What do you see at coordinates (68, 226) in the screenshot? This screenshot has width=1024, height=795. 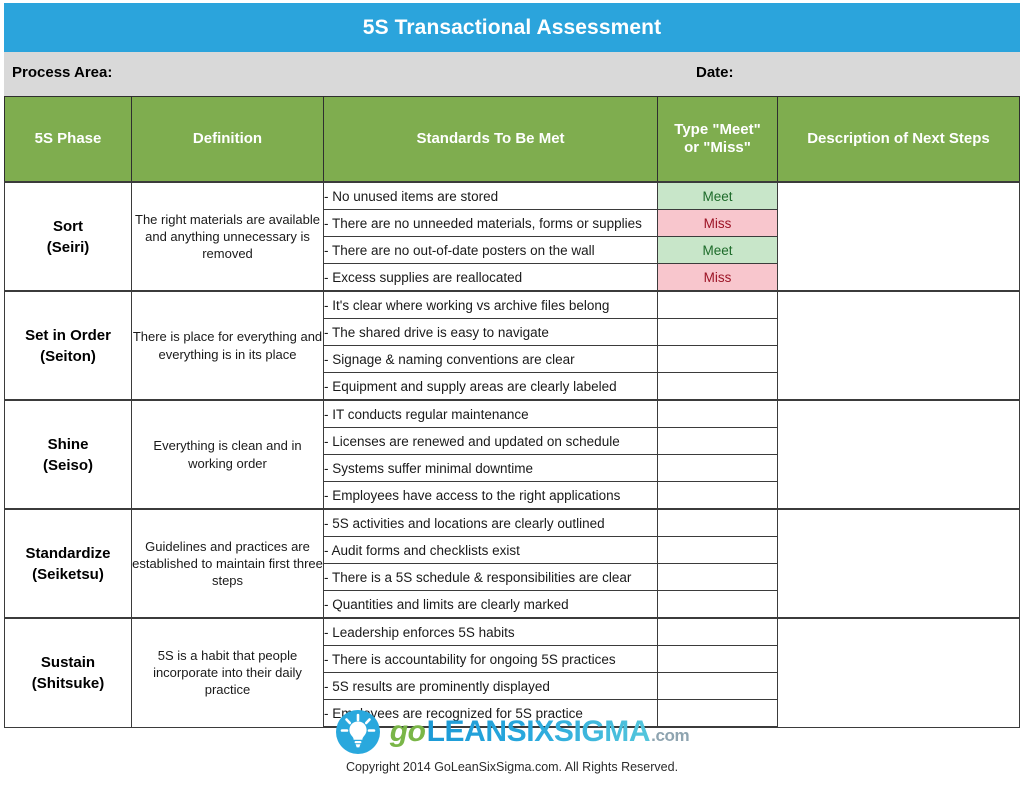 I see `phase-name: Sort` at bounding box center [68, 226].